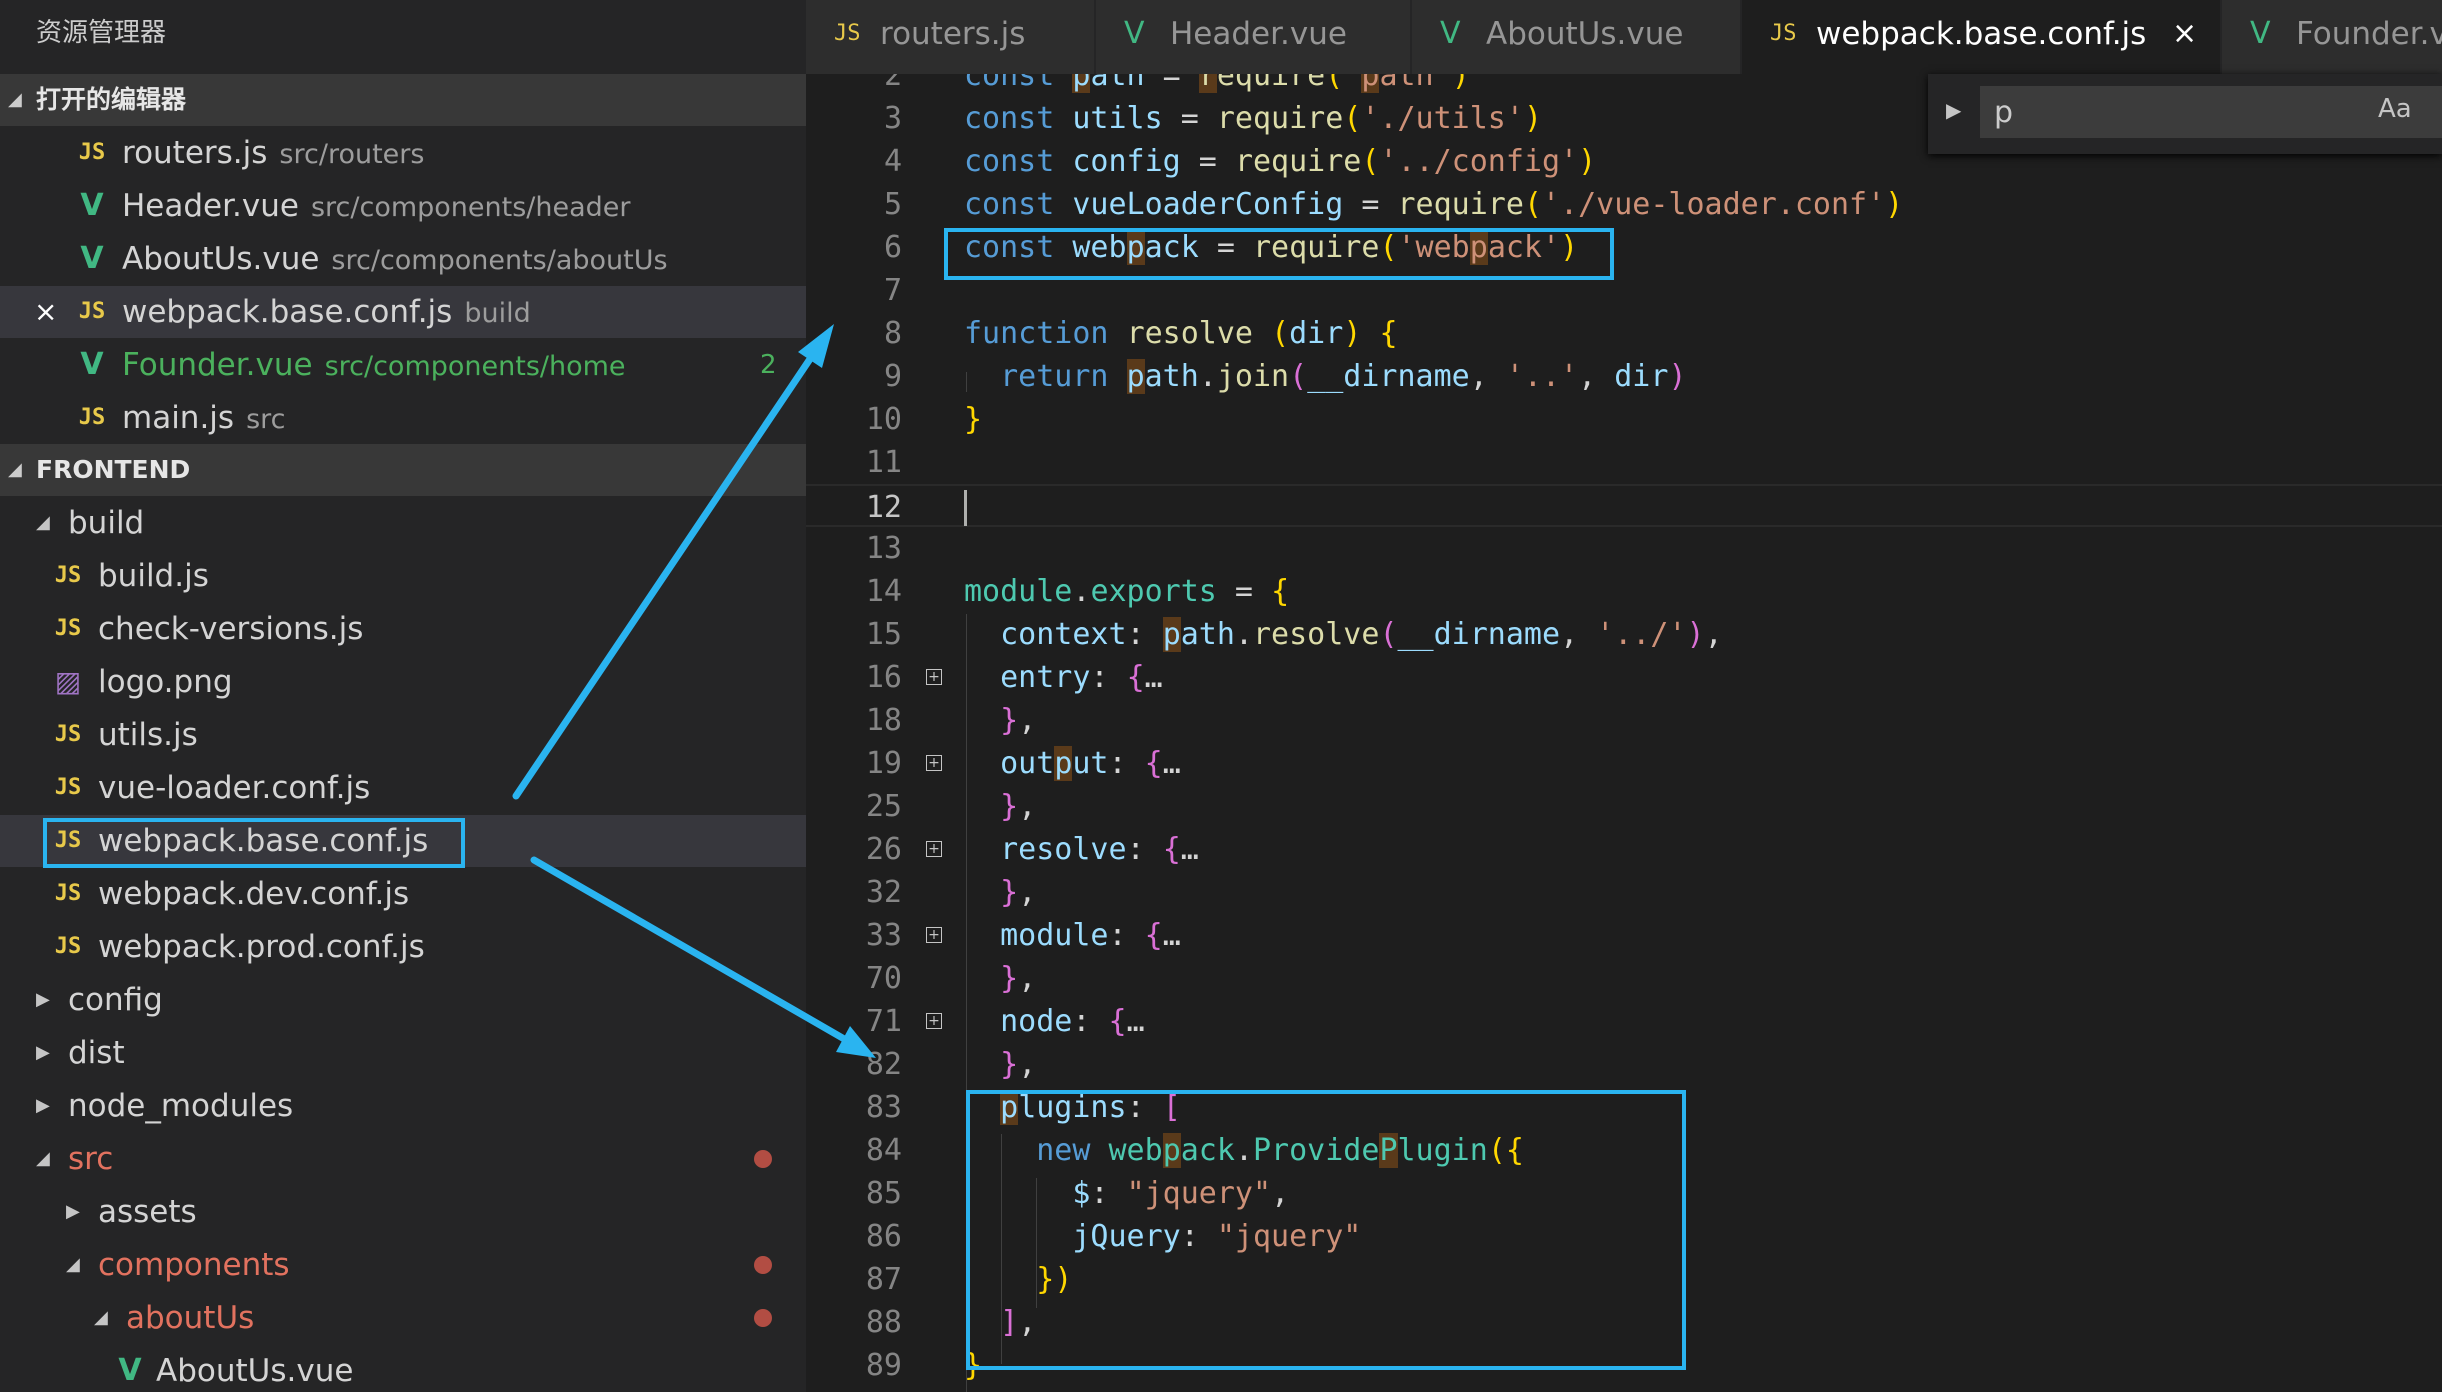 This screenshot has width=2442, height=1392. What do you see at coordinates (403, 788) in the screenshot?
I see `tree-file-vue-loader: JS vue-loader.conf.js` at bounding box center [403, 788].